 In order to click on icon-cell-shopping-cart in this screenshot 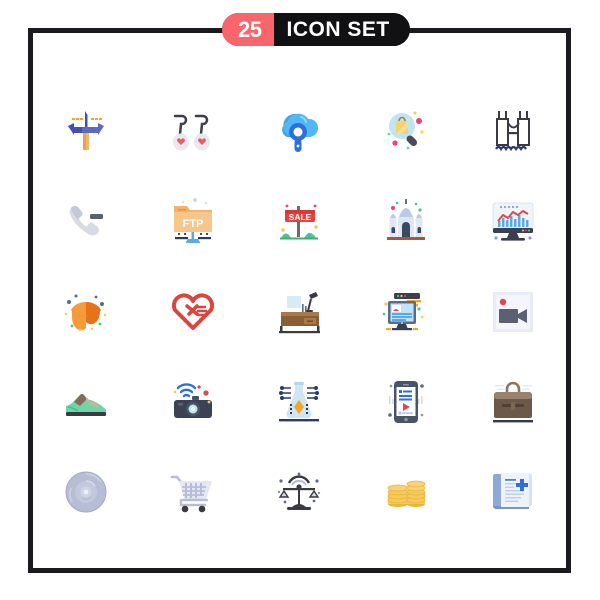, I will do `click(193, 492)`.